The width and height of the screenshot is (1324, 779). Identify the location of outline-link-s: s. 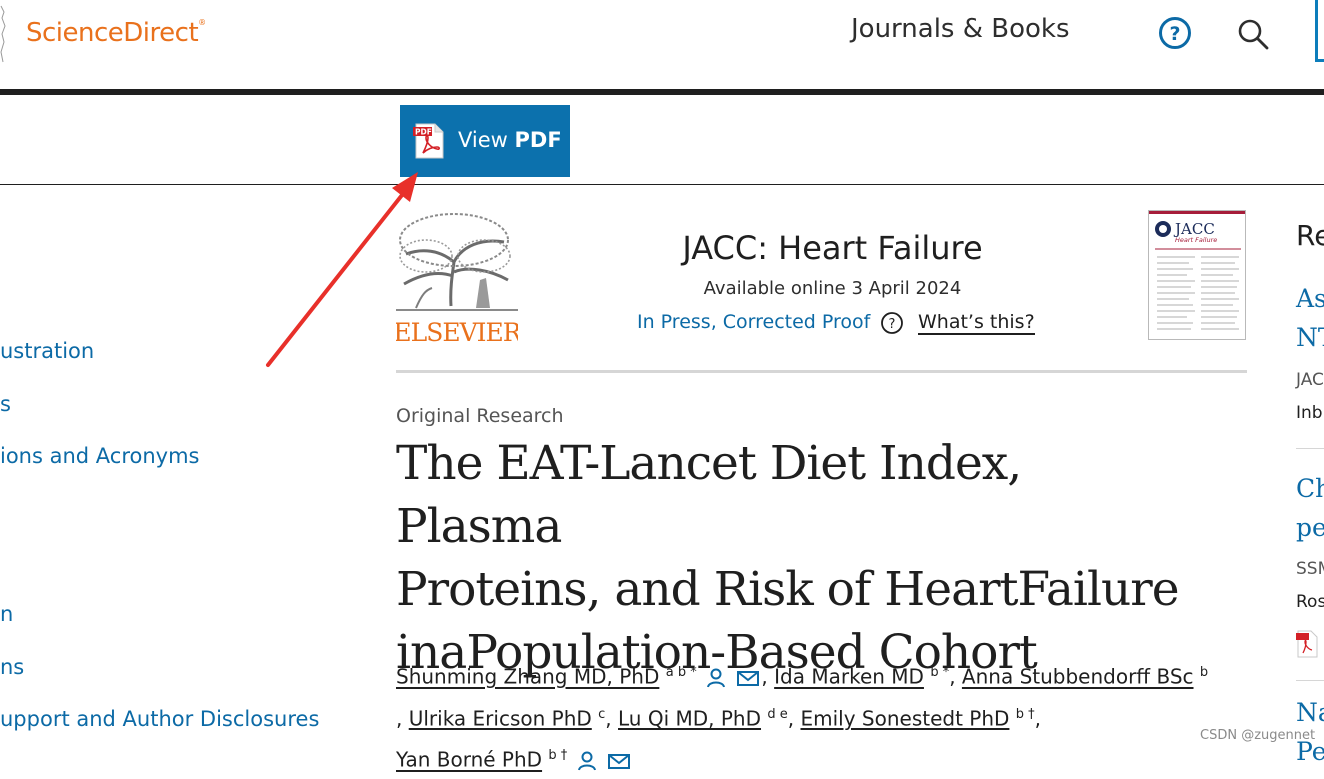
(5, 404).